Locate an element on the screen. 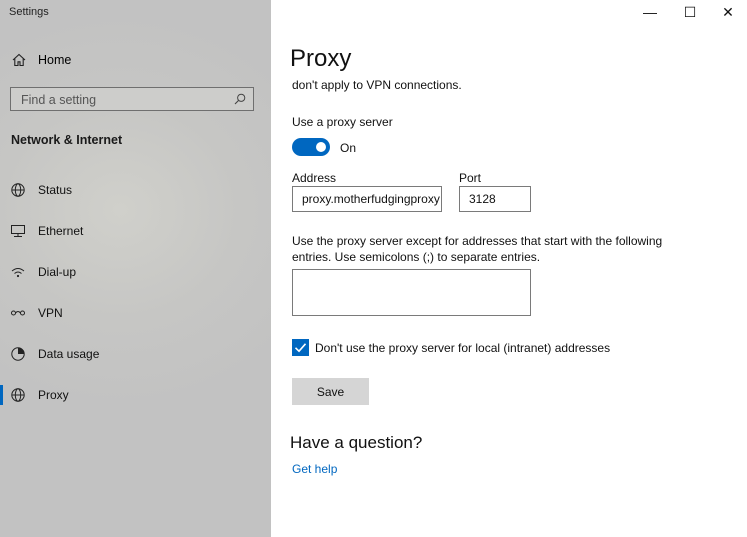  address-input: proxy.motherfudgingproxy is located at coordinates (367, 199).